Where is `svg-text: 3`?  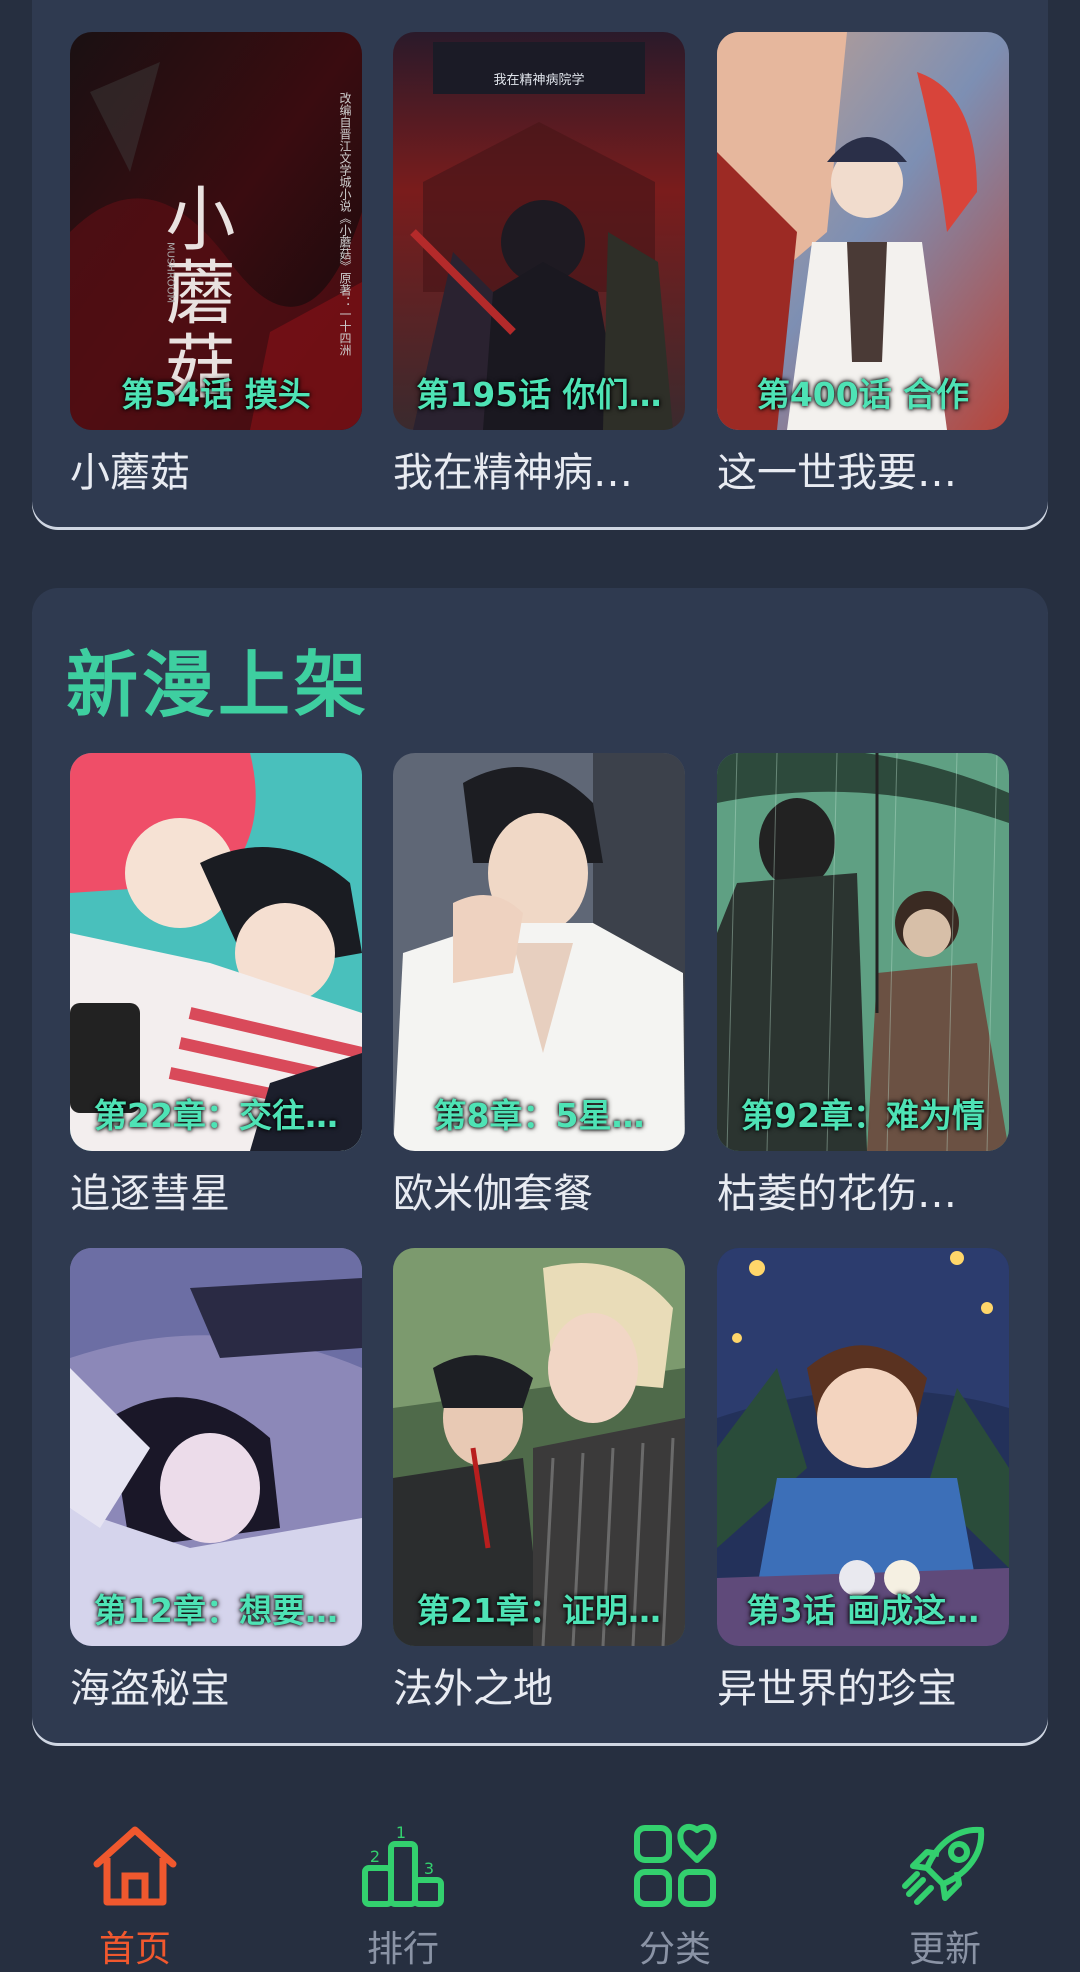
svg-text: 3 is located at coordinates (429, 1868).